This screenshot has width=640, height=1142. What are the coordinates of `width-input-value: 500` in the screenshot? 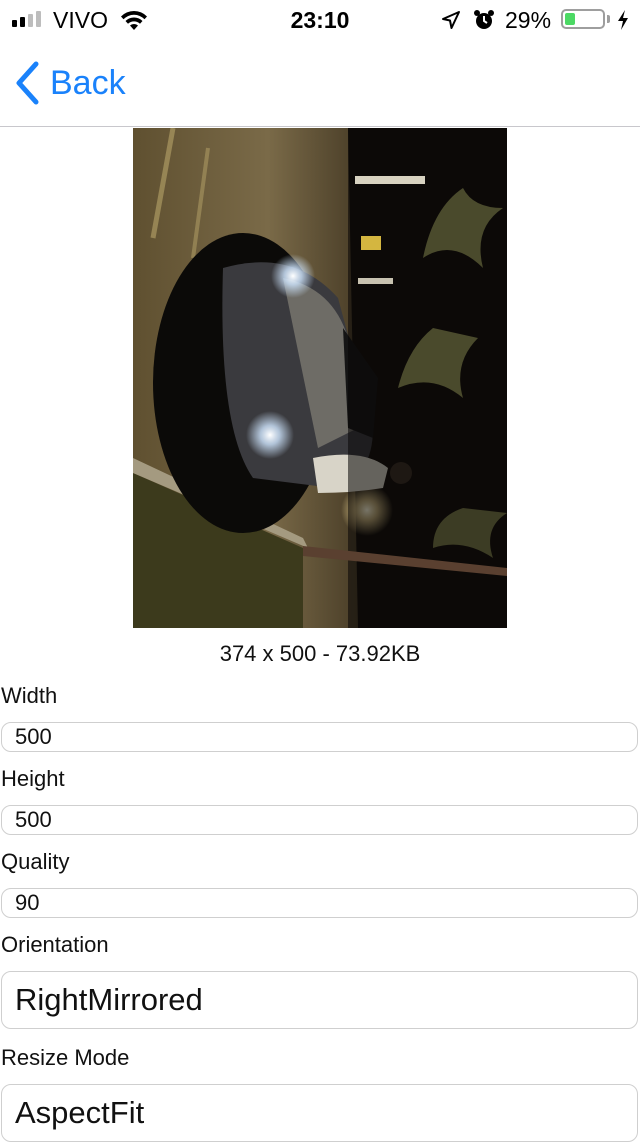 It's located at (33, 736).